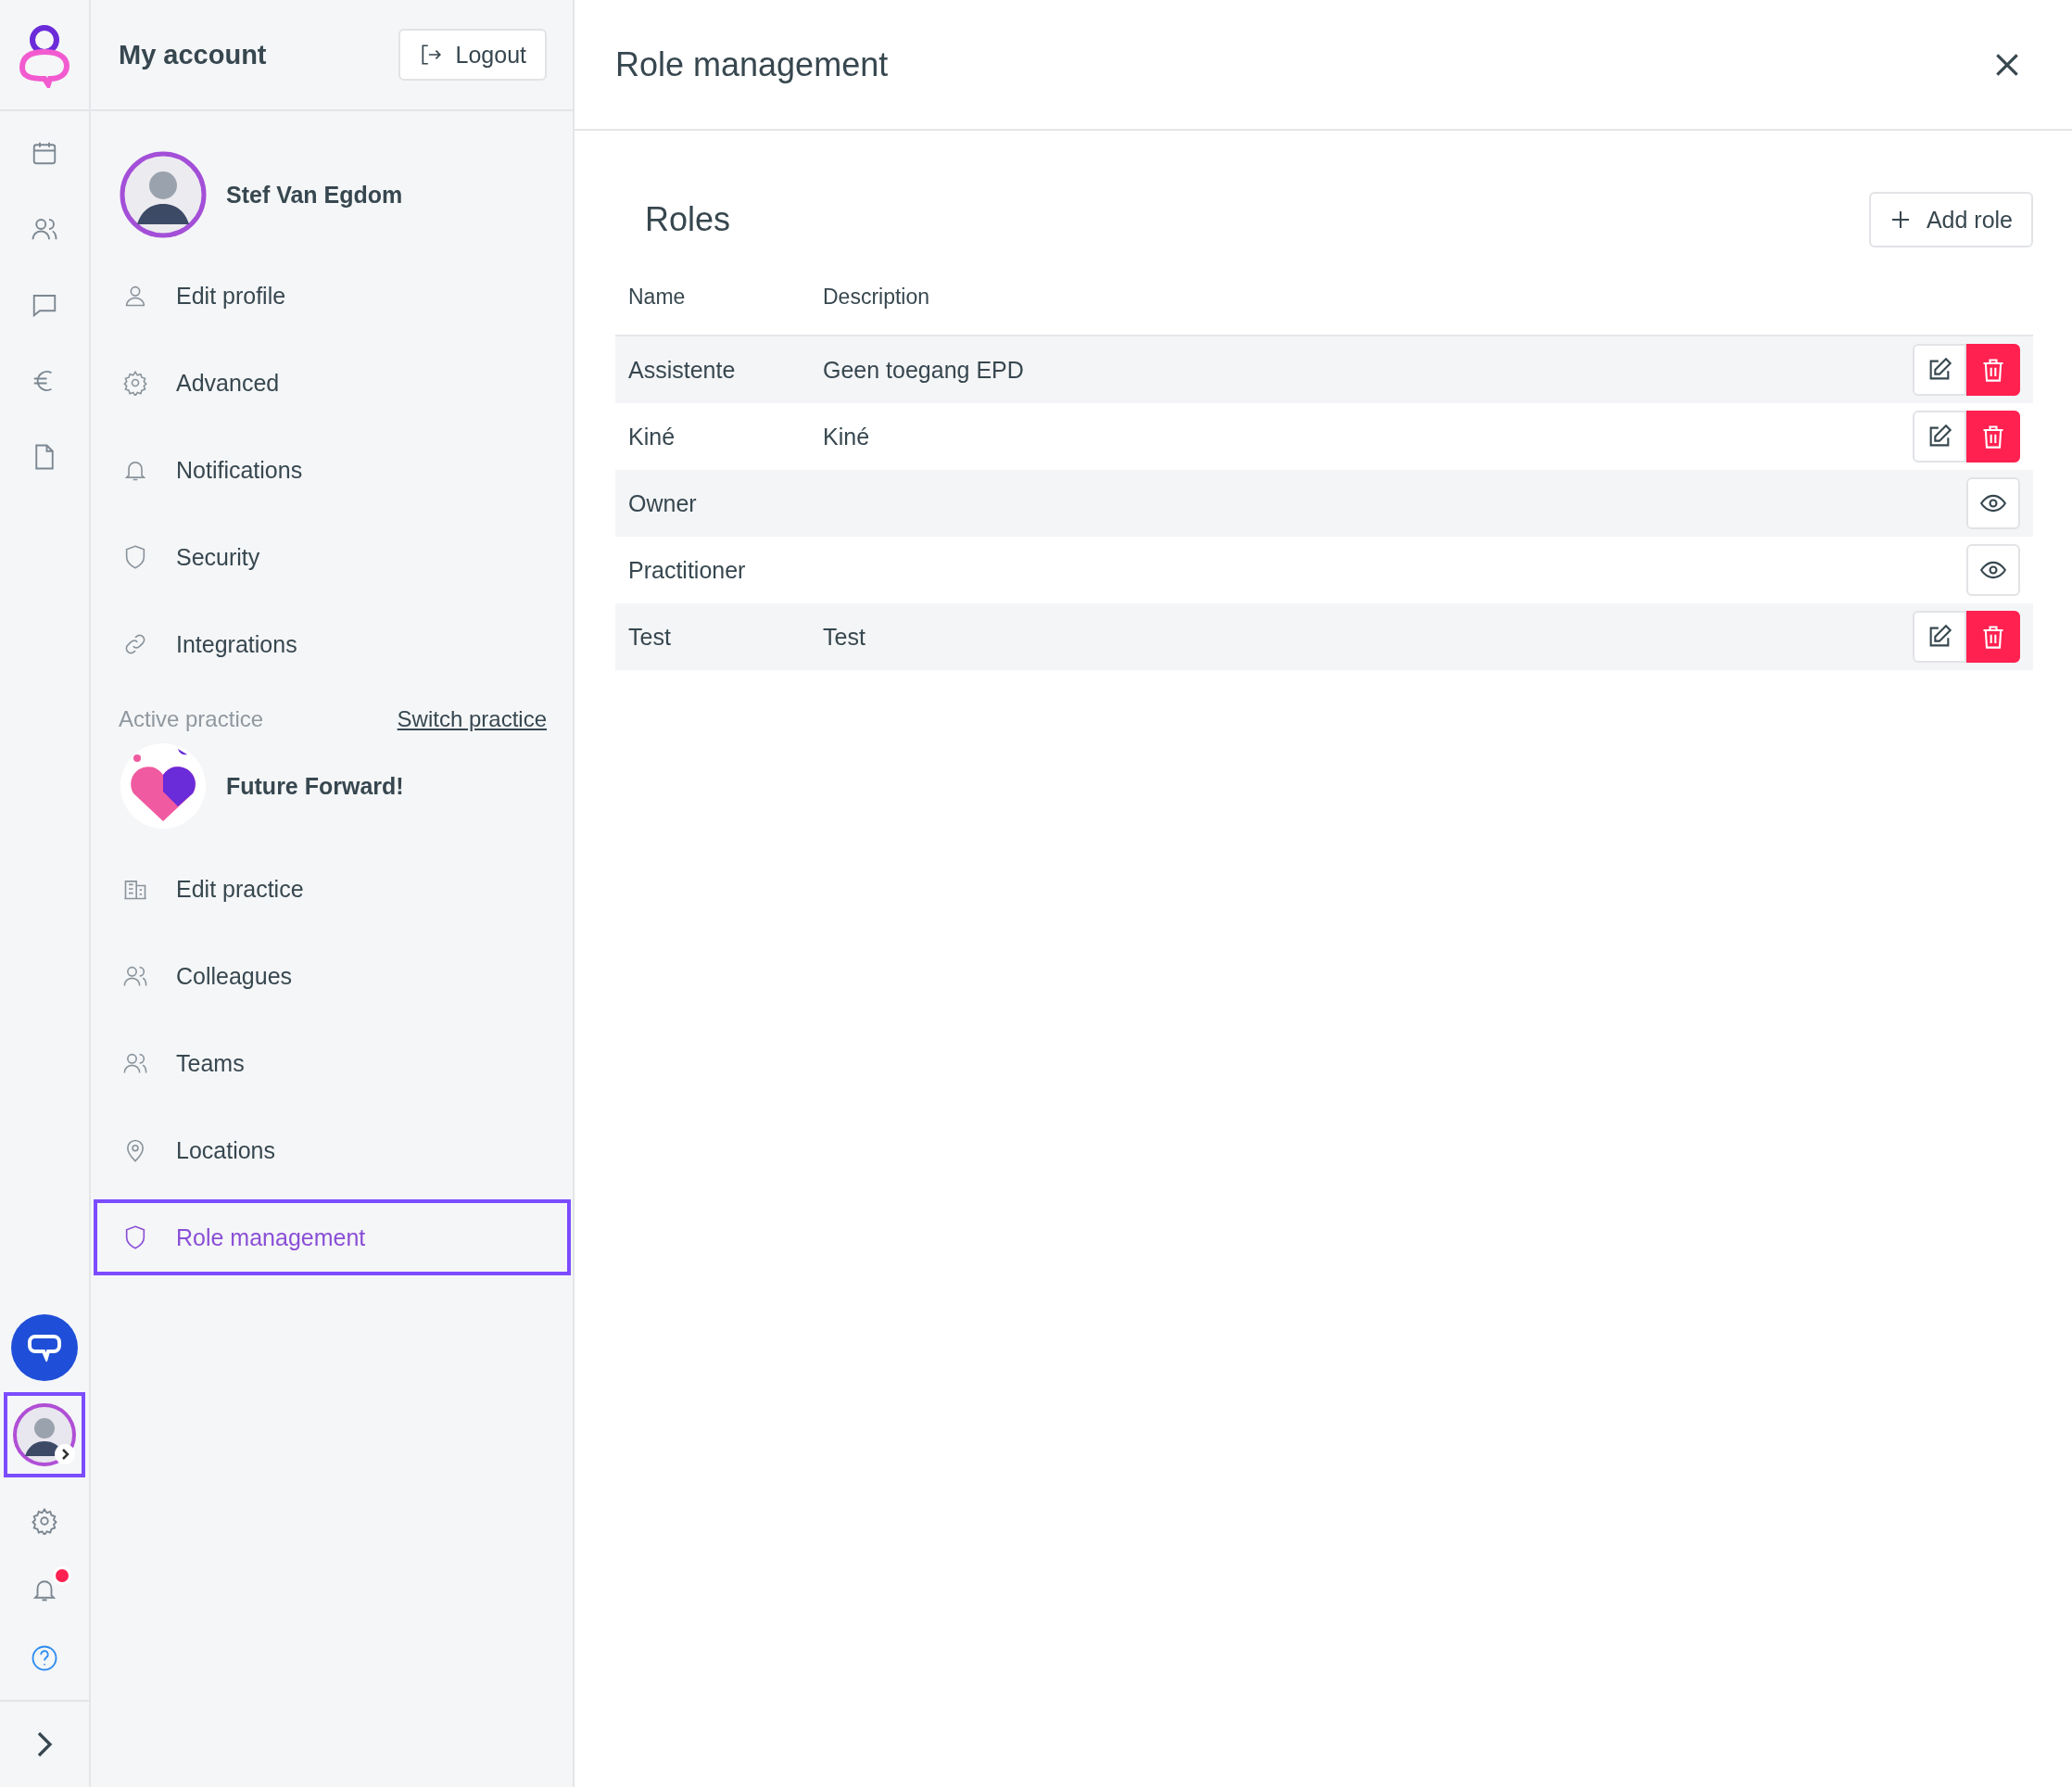  What do you see at coordinates (1950, 220) in the screenshot?
I see `add-role-button: Add role` at bounding box center [1950, 220].